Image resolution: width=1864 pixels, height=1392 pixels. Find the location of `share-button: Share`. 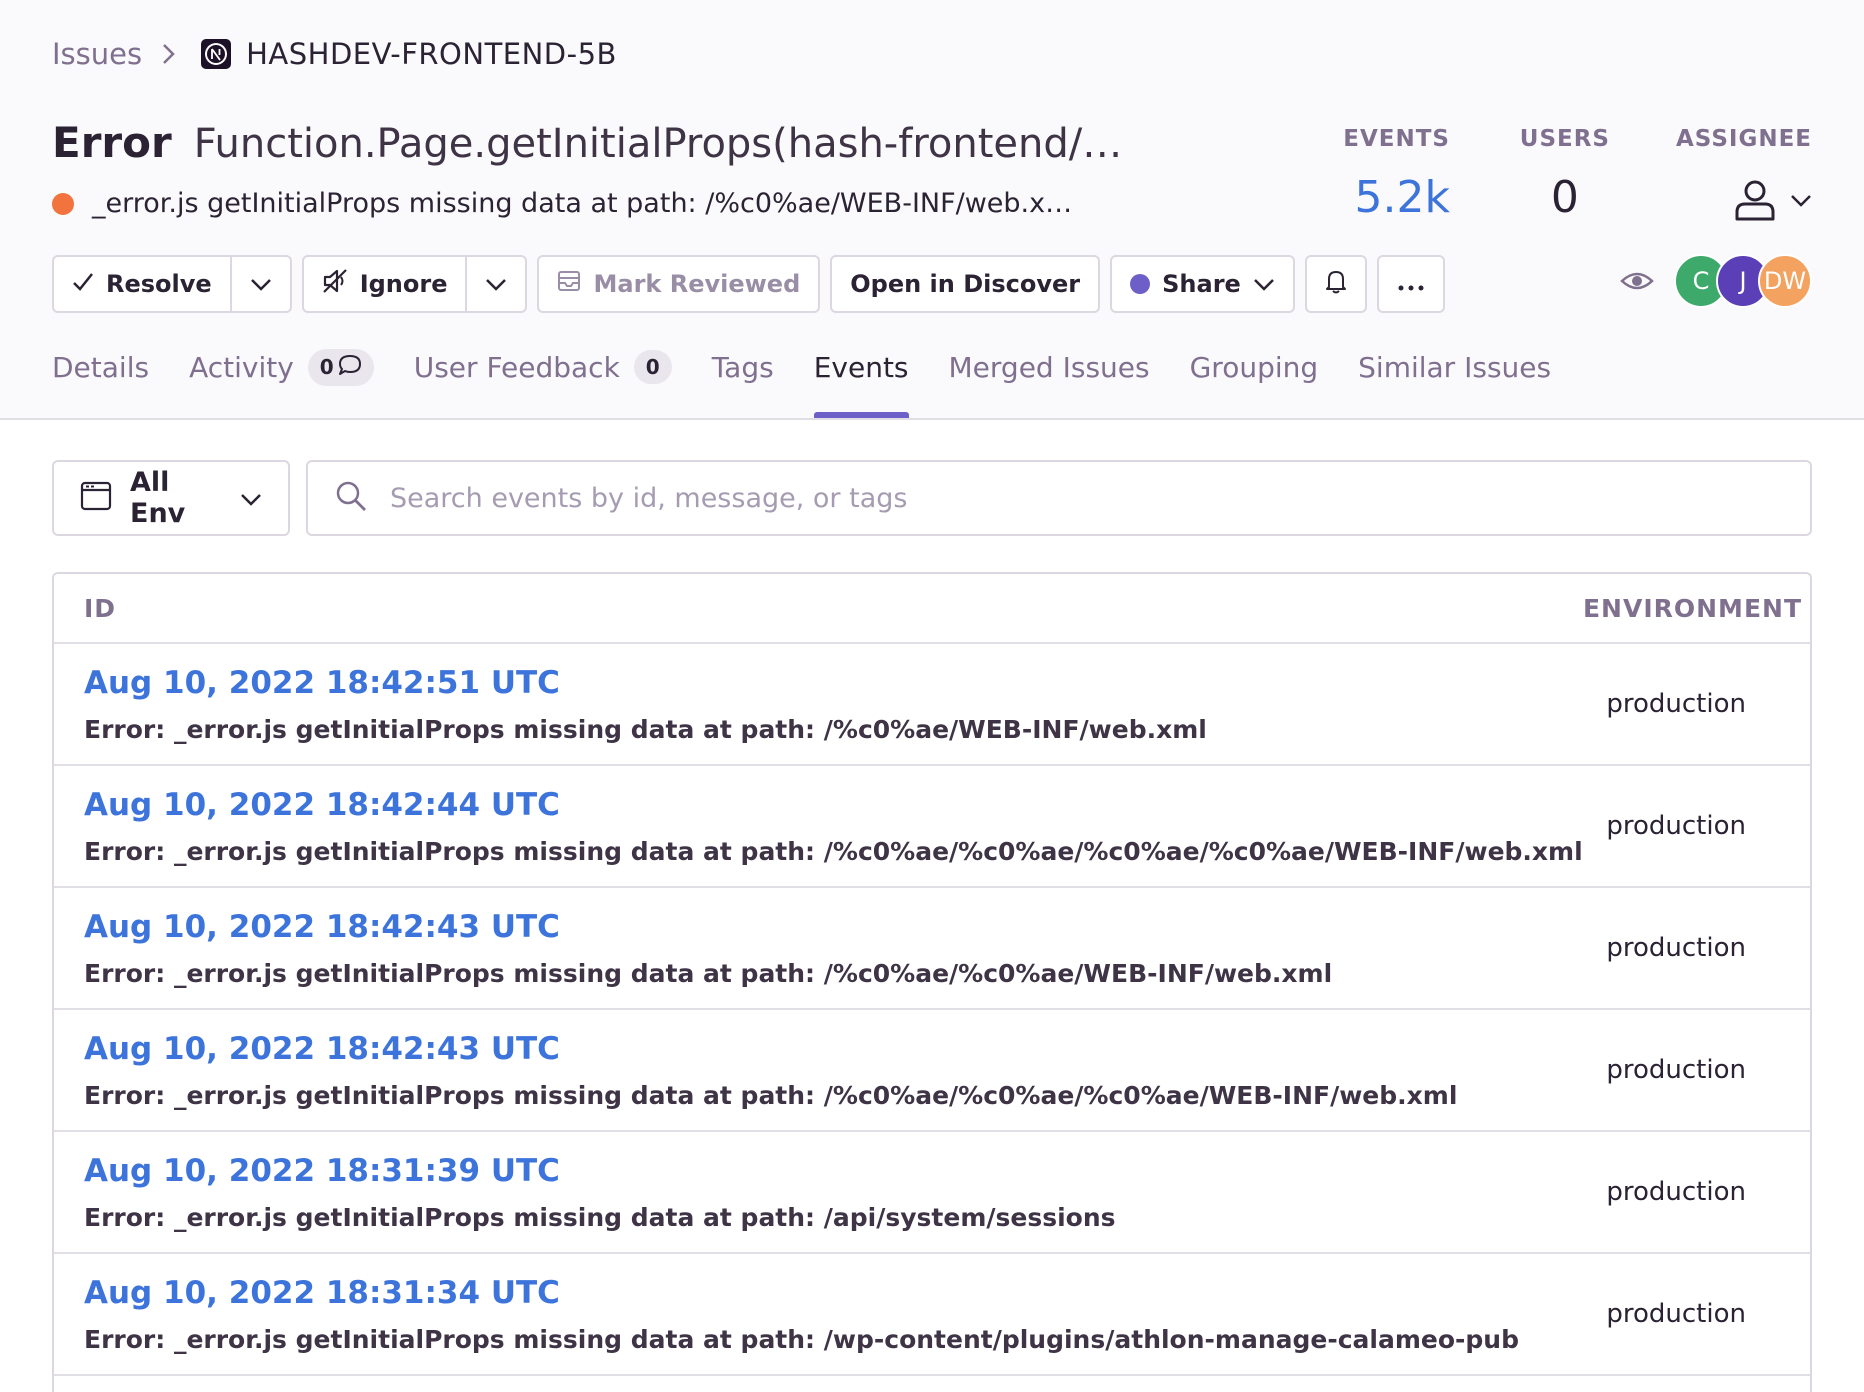

share-button: Share is located at coordinates (1202, 284).